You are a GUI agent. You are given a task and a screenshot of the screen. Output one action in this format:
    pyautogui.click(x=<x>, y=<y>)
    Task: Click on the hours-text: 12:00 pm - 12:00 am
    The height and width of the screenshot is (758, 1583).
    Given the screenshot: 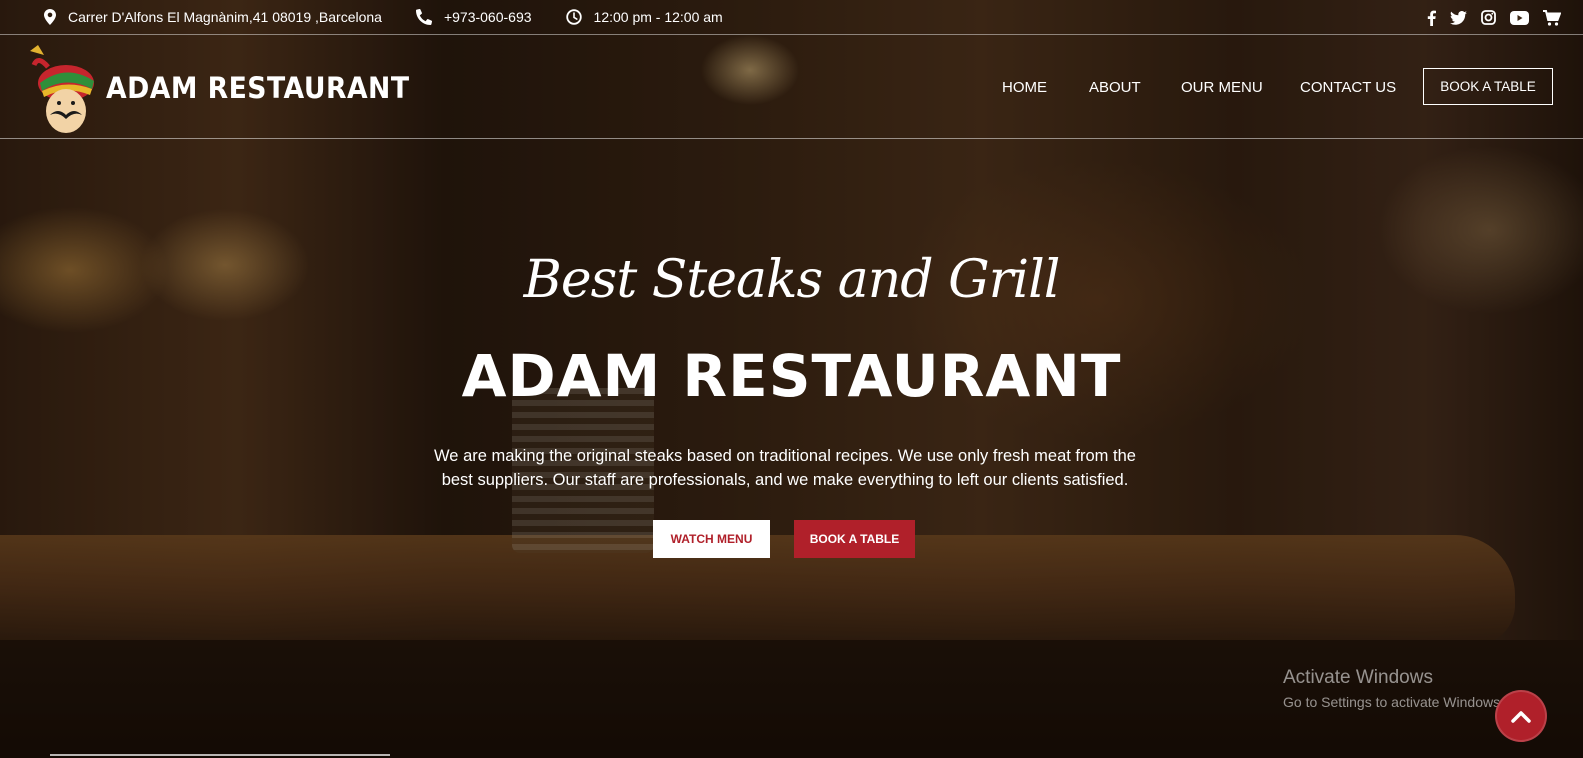 What is the action you would take?
    pyautogui.click(x=658, y=17)
    